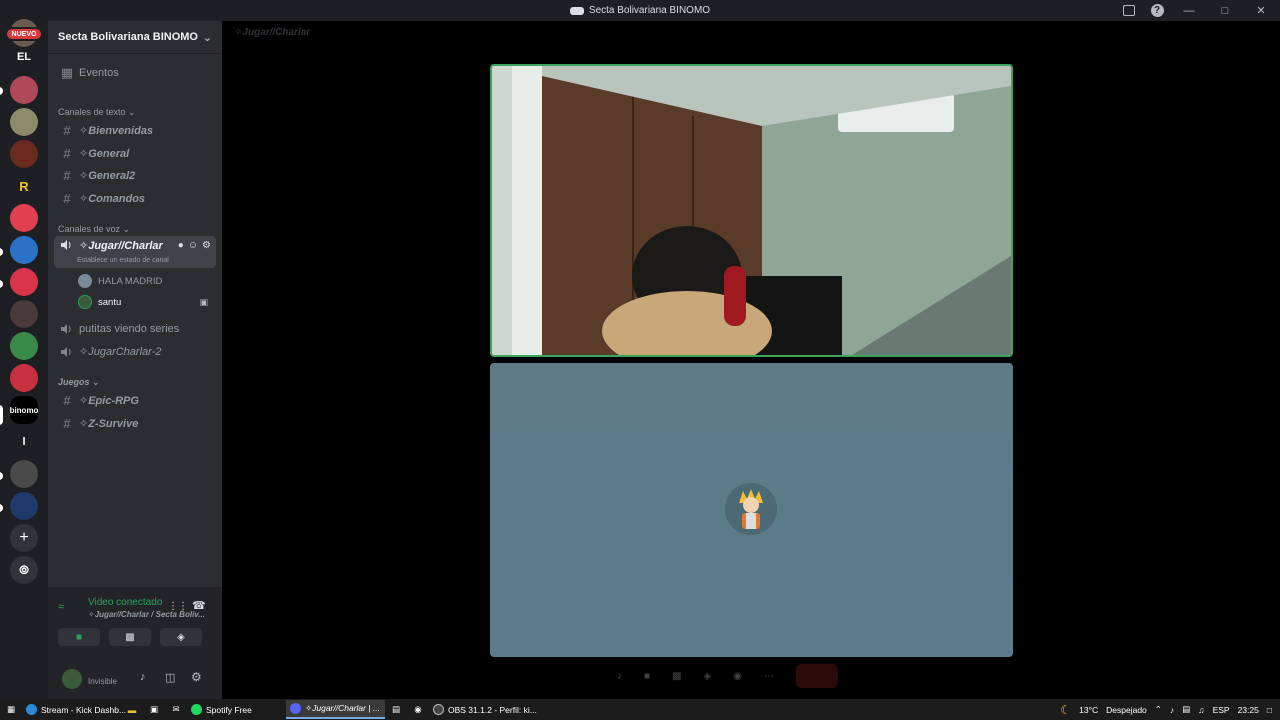  What do you see at coordinates (647, 676) in the screenshot?
I see `video-camera-icon: ■` at bounding box center [647, 676].